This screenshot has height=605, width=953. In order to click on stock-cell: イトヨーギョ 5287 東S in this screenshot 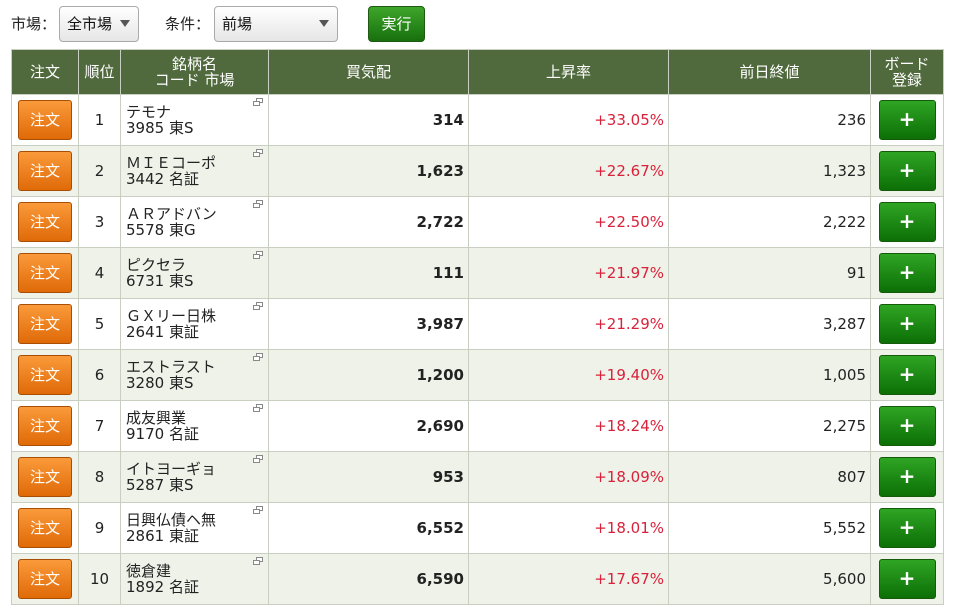, I will do `click(194, 477)`.